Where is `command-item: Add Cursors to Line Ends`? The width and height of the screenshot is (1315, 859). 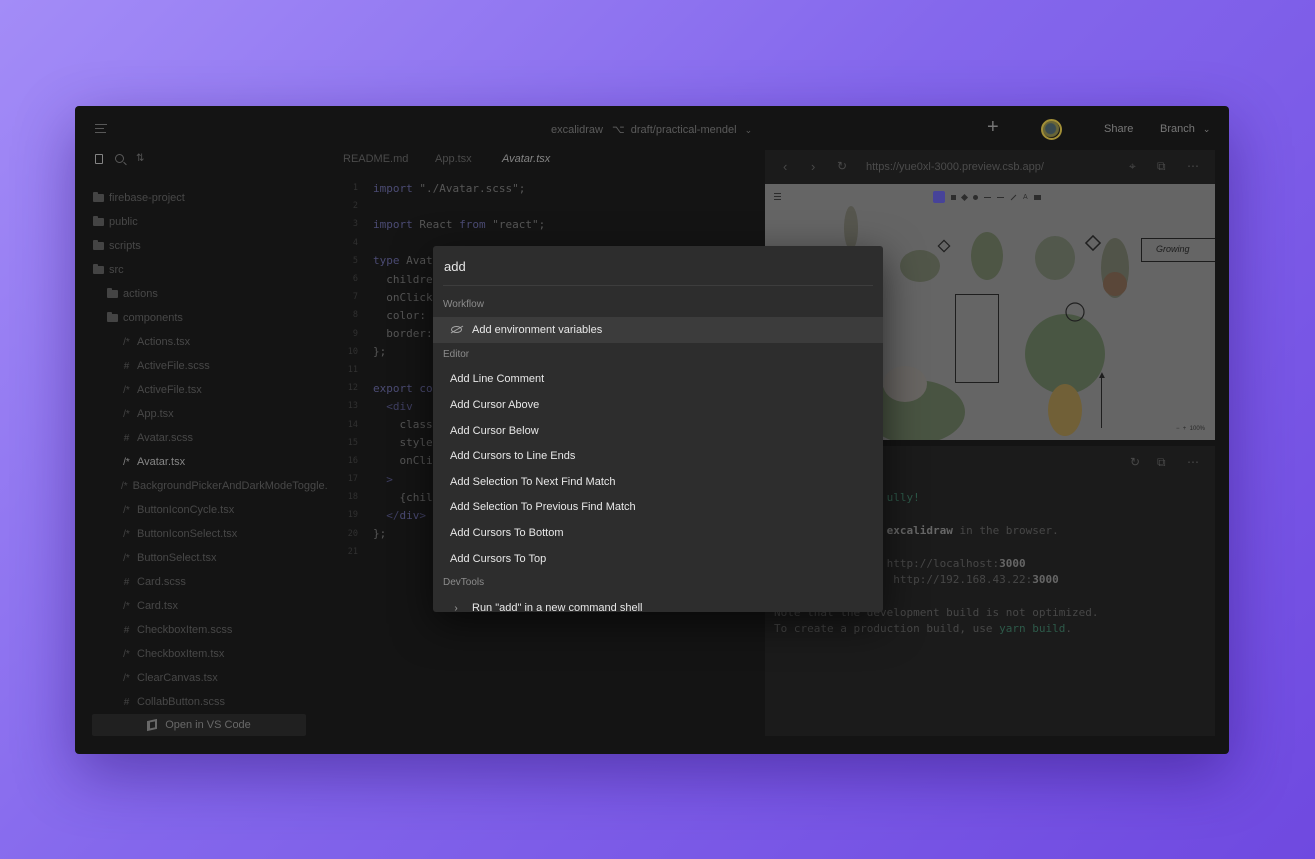 command-item: Add Cursors to Line Ends is located at coordinates (658, 456).